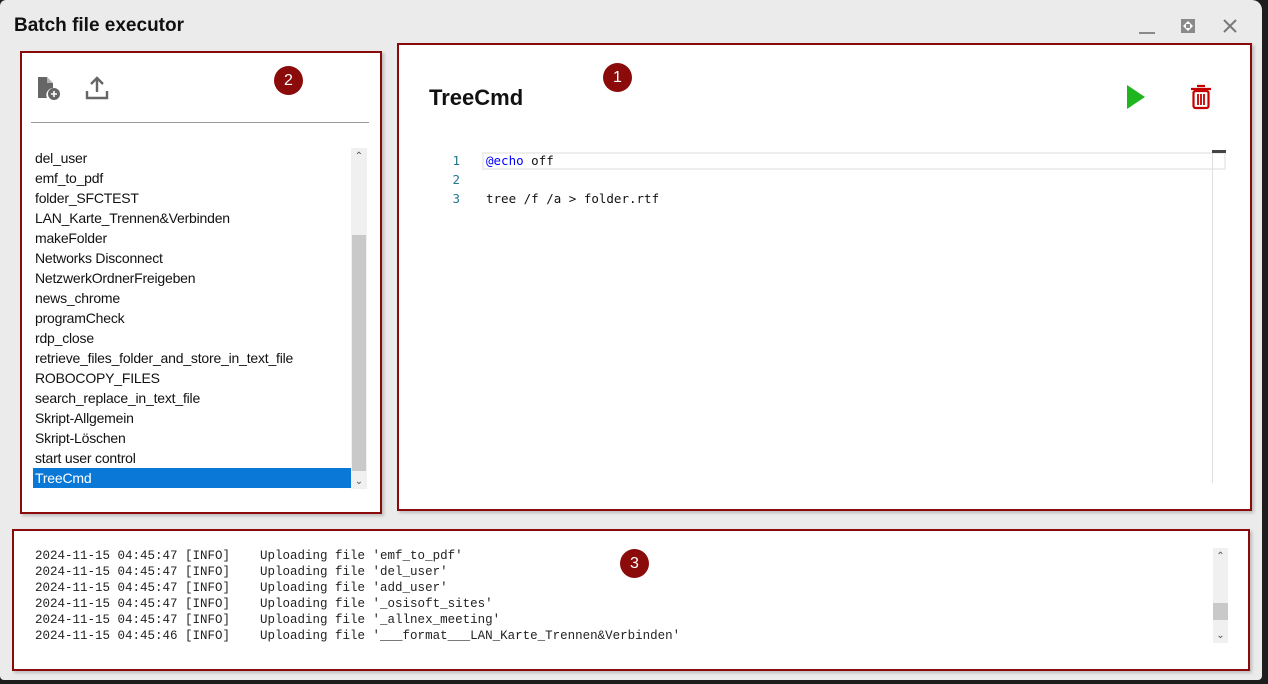 This screenshot has width=1268, height=684. I want to click on line-number: 1, so click(456, 160).